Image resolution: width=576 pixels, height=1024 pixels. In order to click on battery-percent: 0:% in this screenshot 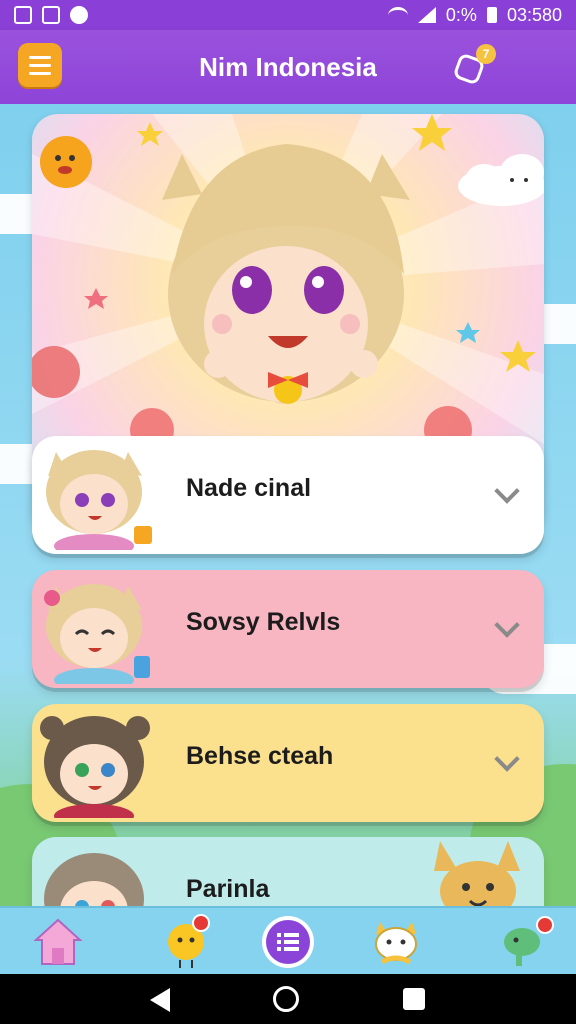, I will do `click(461, 14)`.